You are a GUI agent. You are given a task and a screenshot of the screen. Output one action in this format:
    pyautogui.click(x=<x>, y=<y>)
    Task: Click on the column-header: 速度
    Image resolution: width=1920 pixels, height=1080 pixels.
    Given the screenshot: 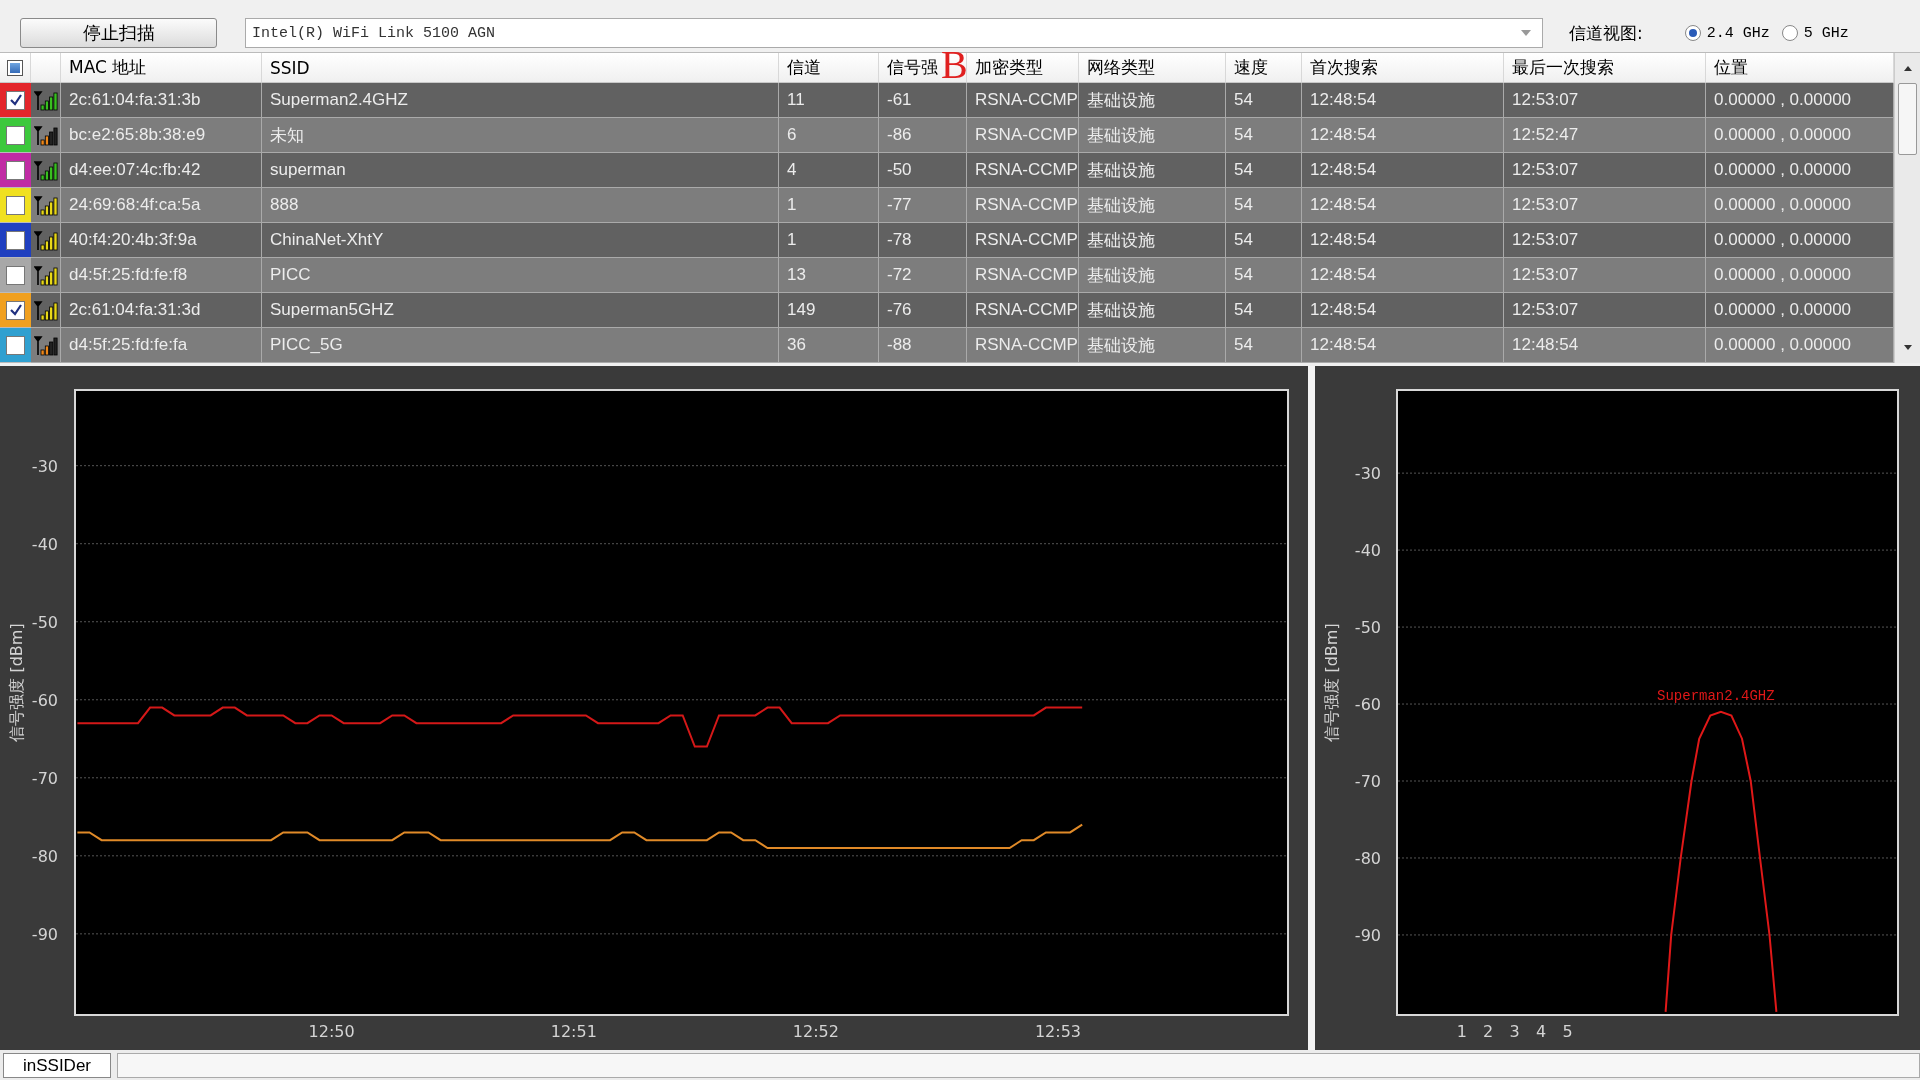 What is the action you would take?
    pyautogui.click(x=1264, y=68)
    